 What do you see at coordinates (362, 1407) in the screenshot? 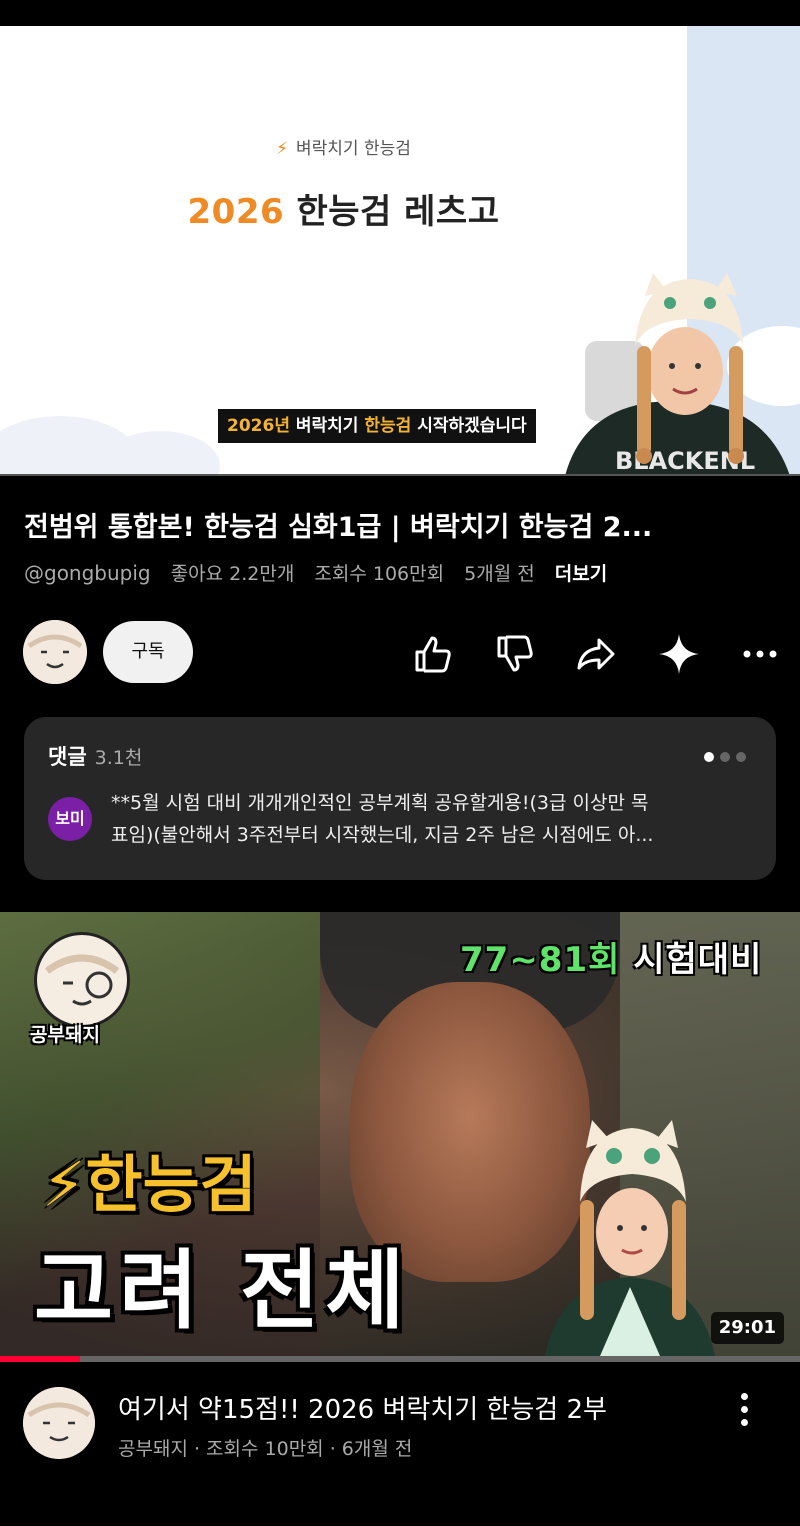
I see `next-video-title: 여기서 약15점!! 2026 벼락치기 한능검 2부` at bounding box center [362, 1407].